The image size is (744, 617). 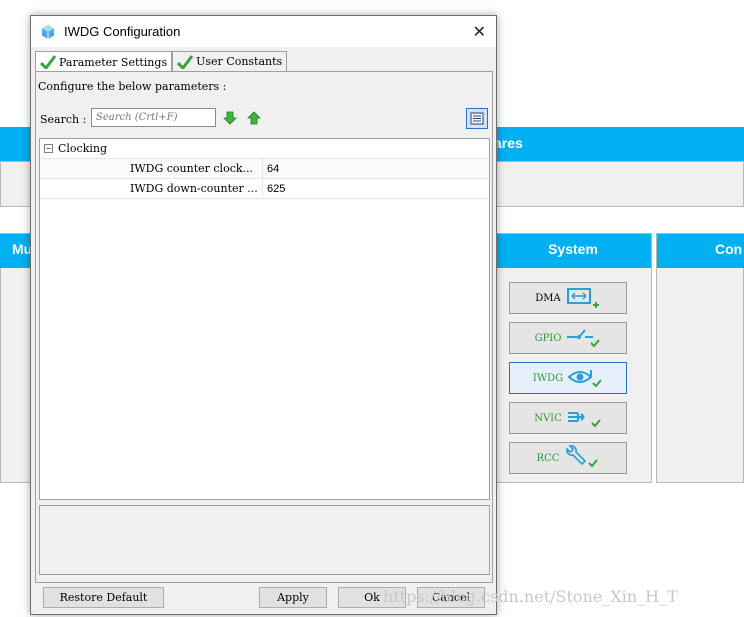 What do you see at coordinates (83, 148) in the screenshot?
I see `group-label: Clocking` at bounding box center [83, 148].